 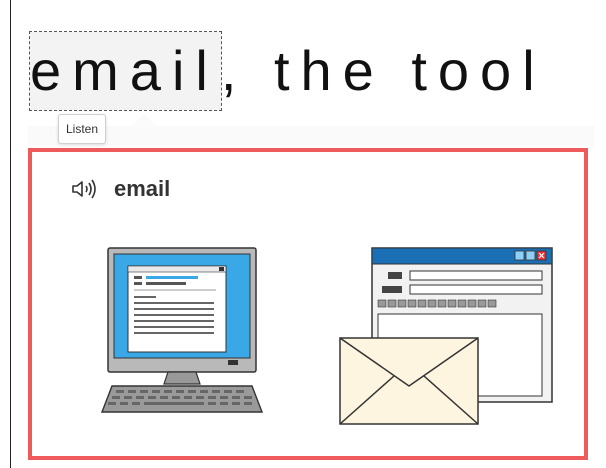 What do you see at coordinates (142, 188) in the screenshot?
I see `card-word: email` at bounding box center [142, 188].